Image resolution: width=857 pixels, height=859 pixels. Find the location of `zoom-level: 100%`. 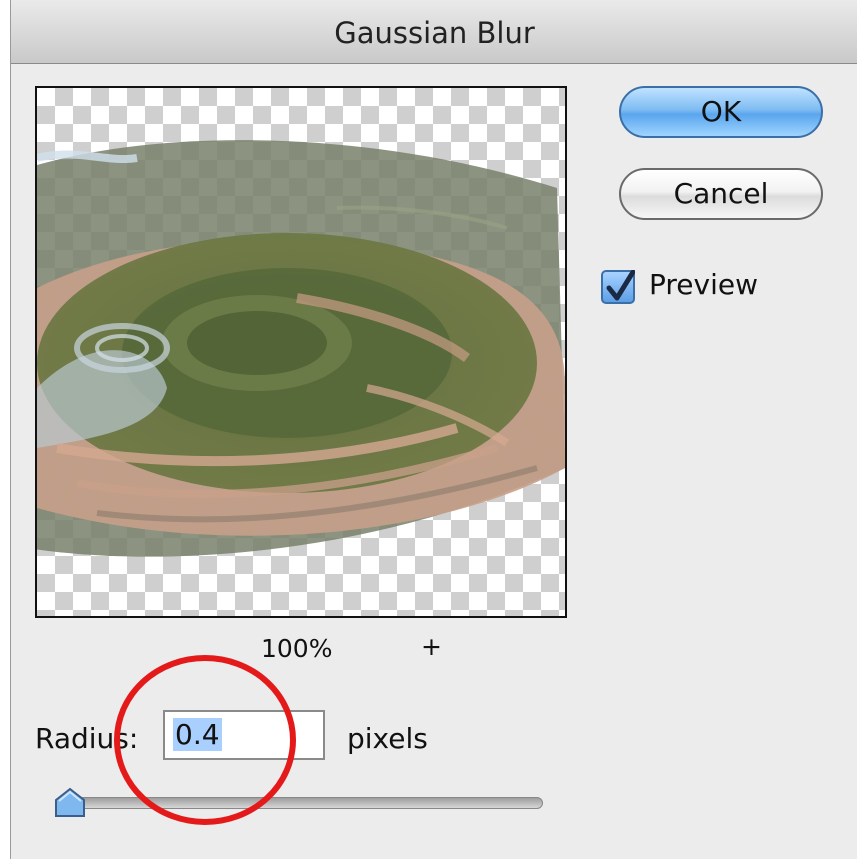

zoom-level: 100% is located at coordinates (297, 648).